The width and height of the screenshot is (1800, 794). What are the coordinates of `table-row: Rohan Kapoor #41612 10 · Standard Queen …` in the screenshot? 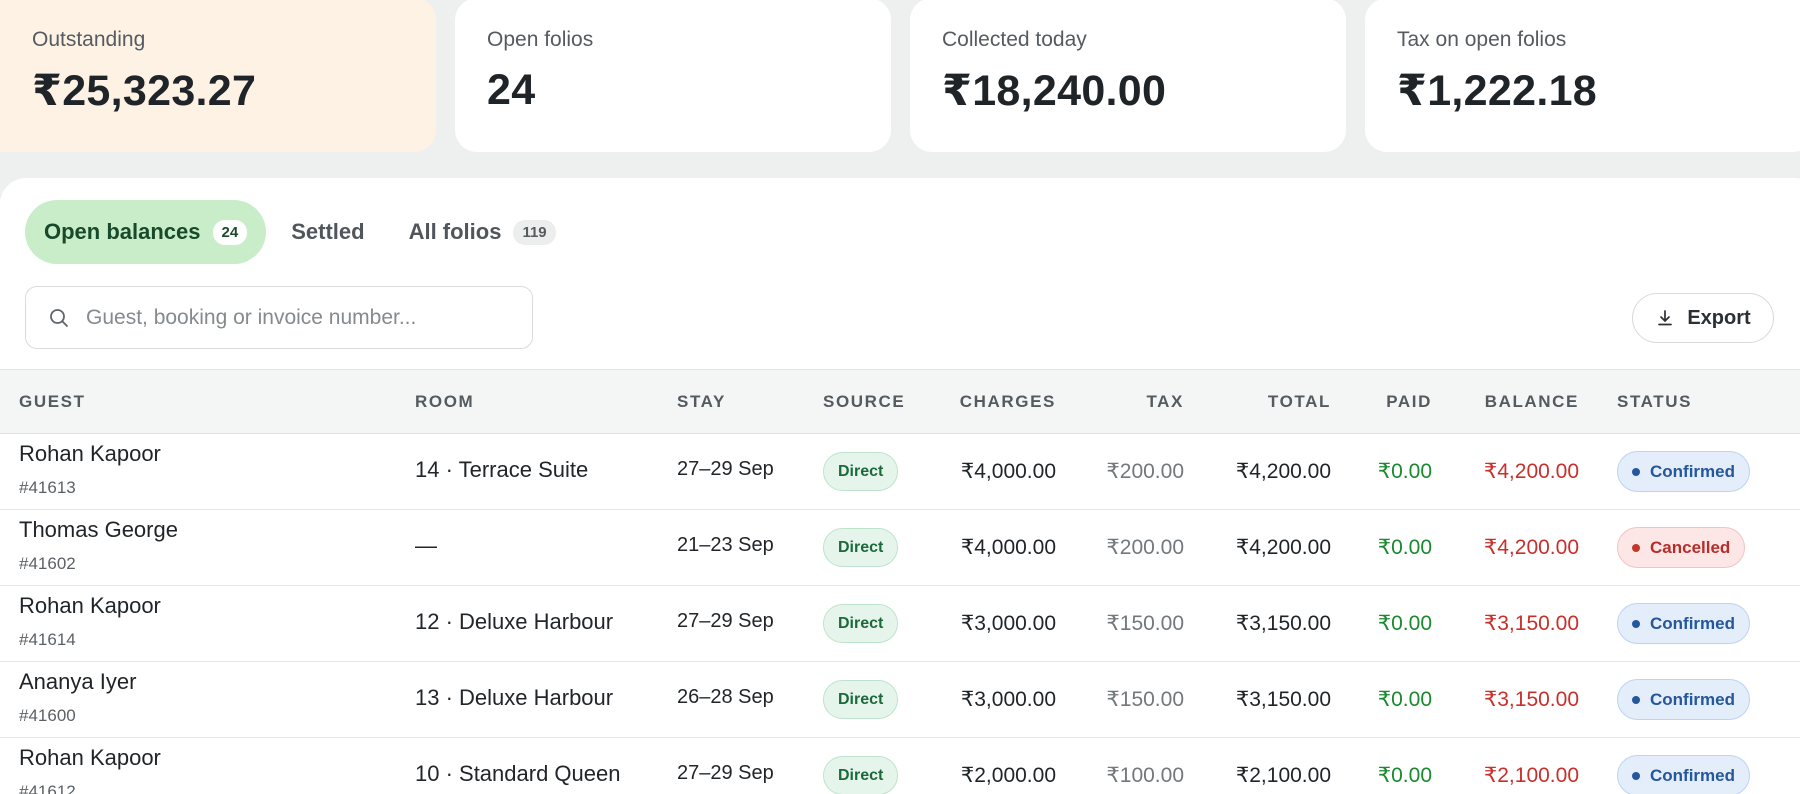 It's located at (900, 766).